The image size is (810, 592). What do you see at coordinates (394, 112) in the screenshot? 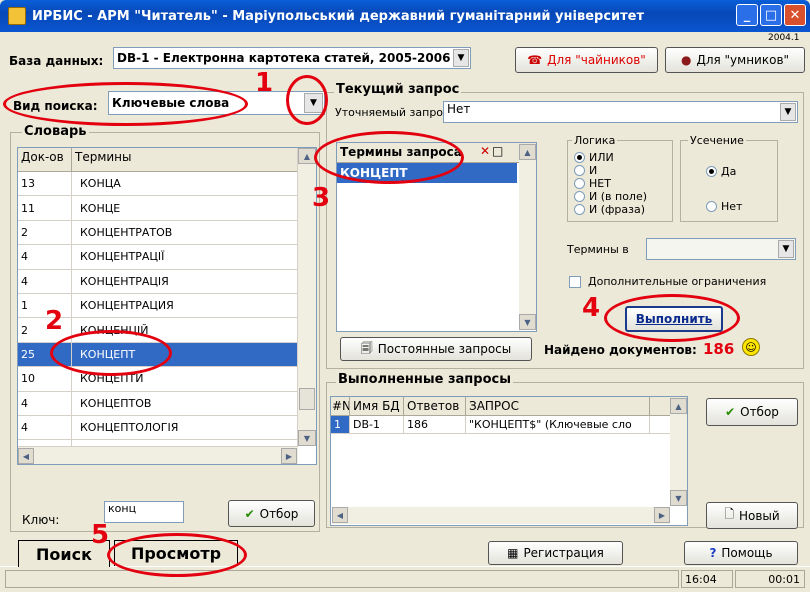
I see `refine-label: Уточняемый запрос:` at bounding box center [394, 112].